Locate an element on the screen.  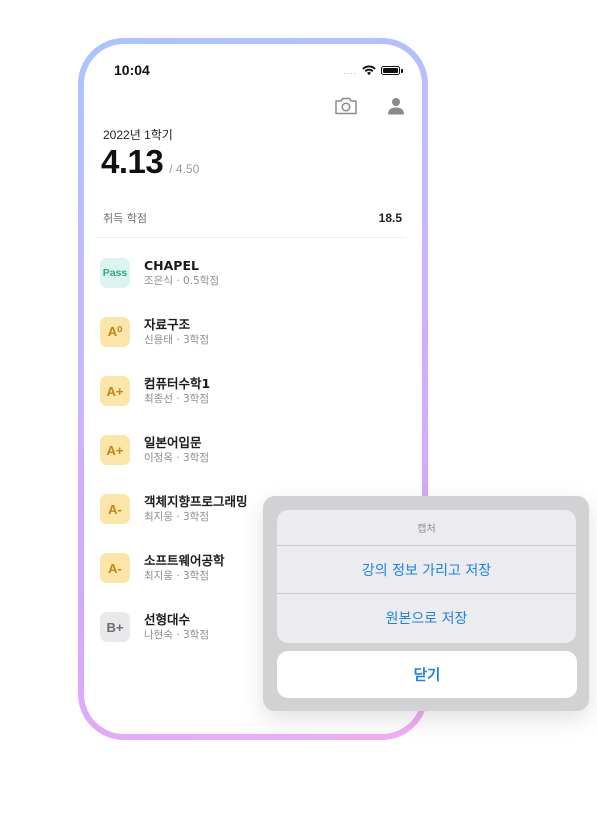
credits-value: 18.5 is located at coordinates (390, 218).